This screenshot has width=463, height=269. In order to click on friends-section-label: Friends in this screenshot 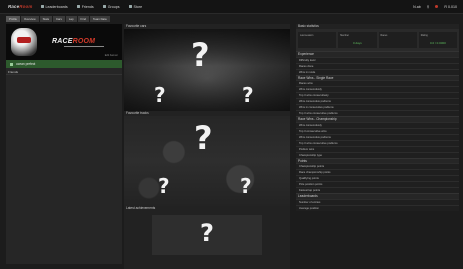, I will do `click(64, 72)`.